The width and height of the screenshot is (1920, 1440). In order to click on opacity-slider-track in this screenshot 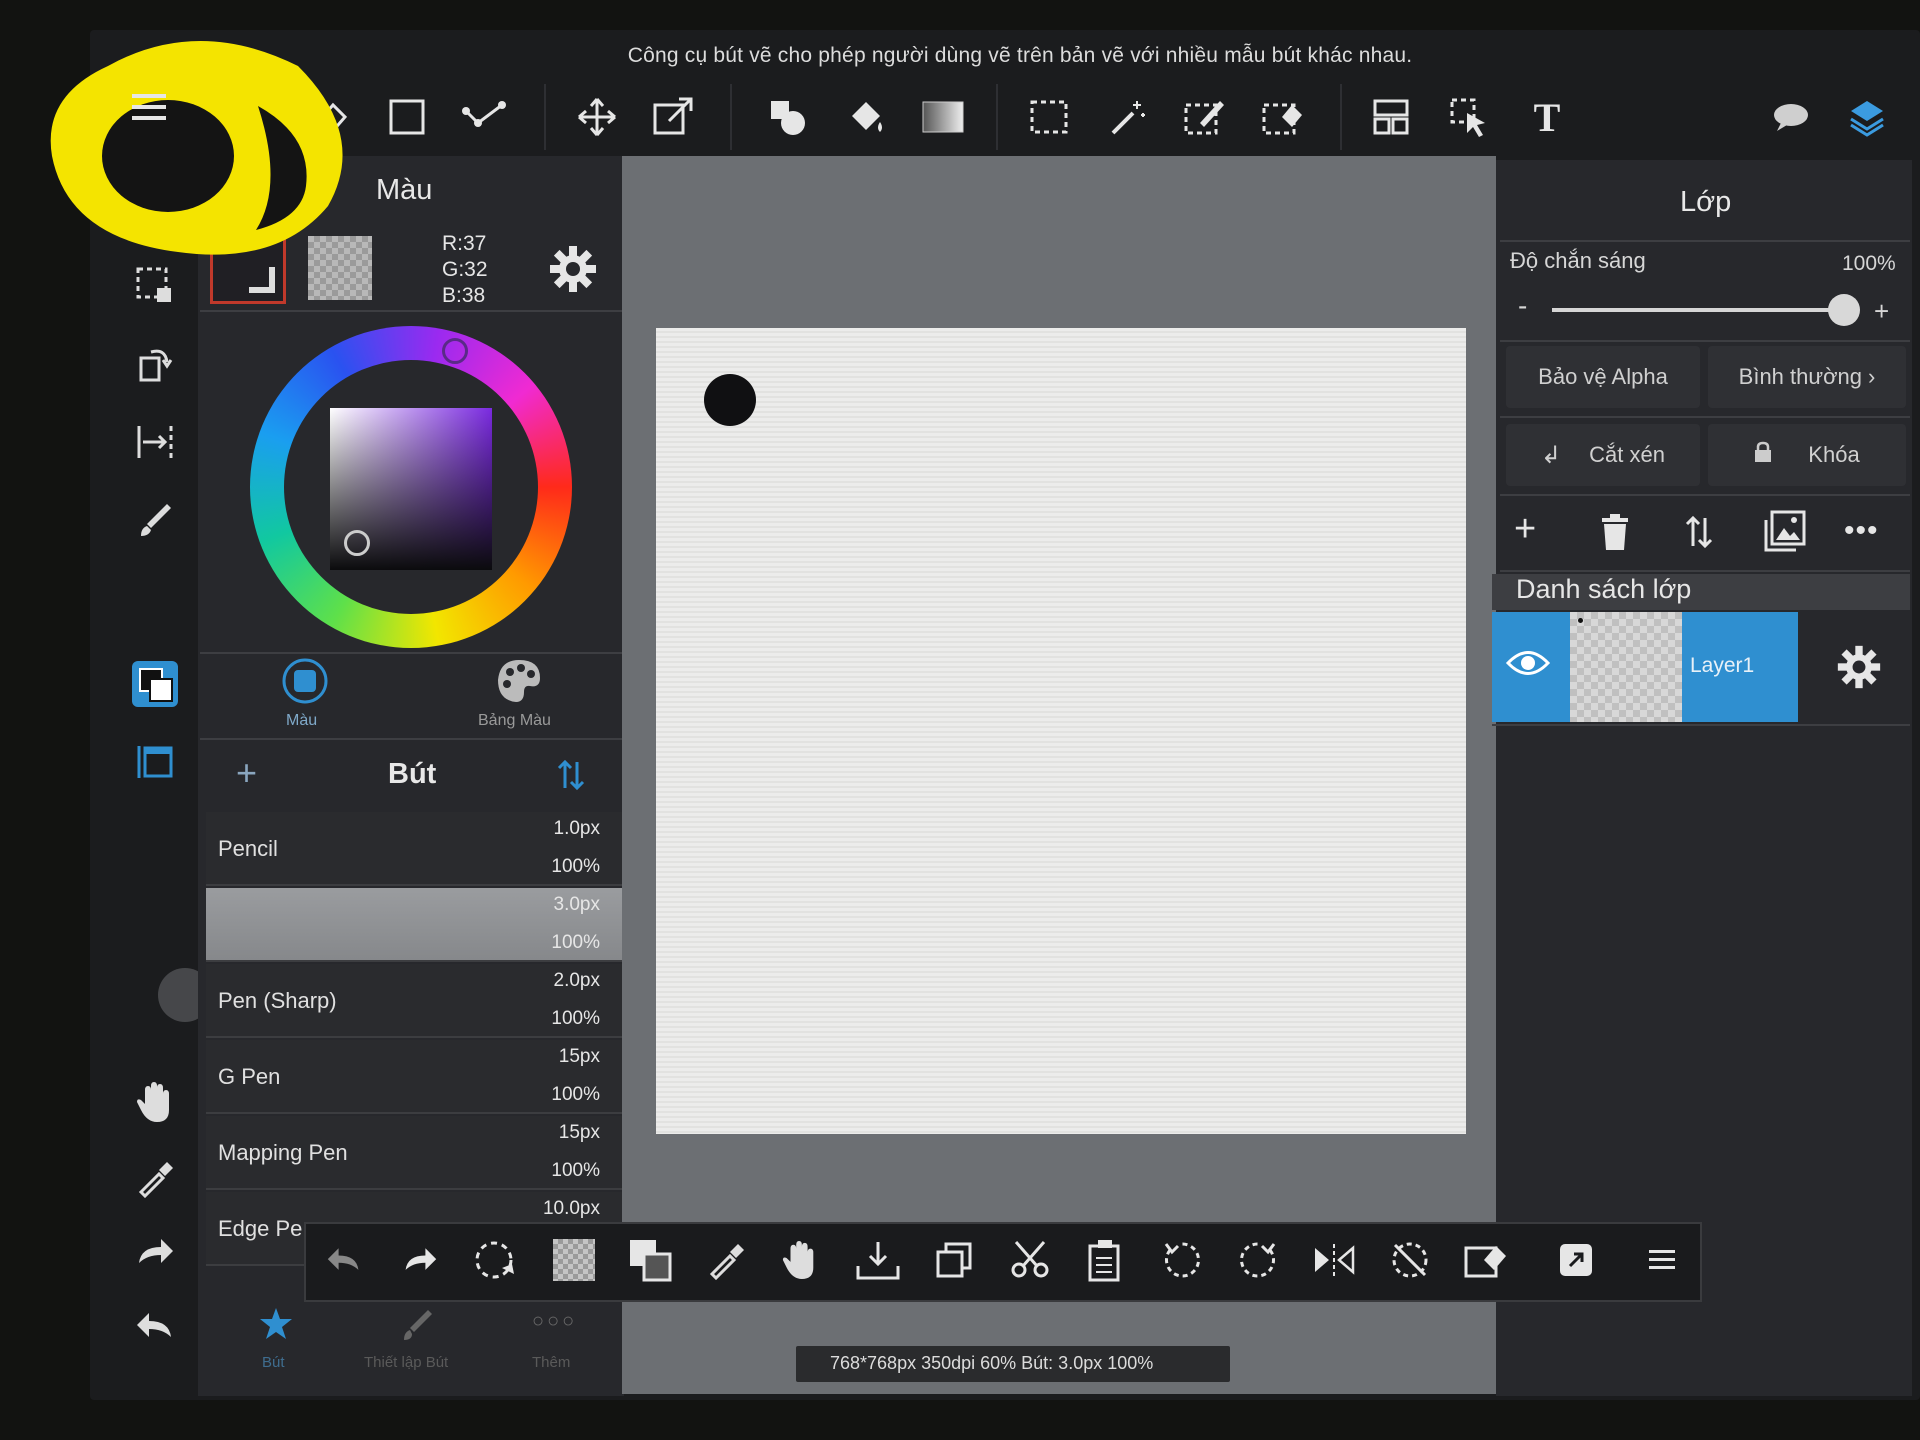, I will do `click(1698, 310)`.